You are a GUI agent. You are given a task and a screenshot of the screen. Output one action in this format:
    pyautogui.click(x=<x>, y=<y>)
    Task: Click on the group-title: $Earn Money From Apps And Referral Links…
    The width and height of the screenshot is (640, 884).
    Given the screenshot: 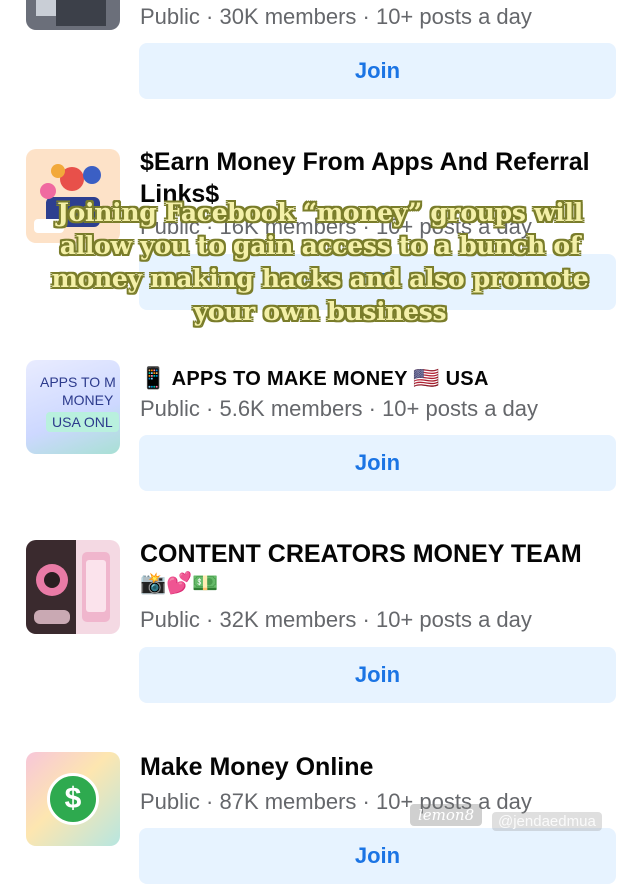 What is the action you would take?
    pyautogui.click(x=380, y=178)
    